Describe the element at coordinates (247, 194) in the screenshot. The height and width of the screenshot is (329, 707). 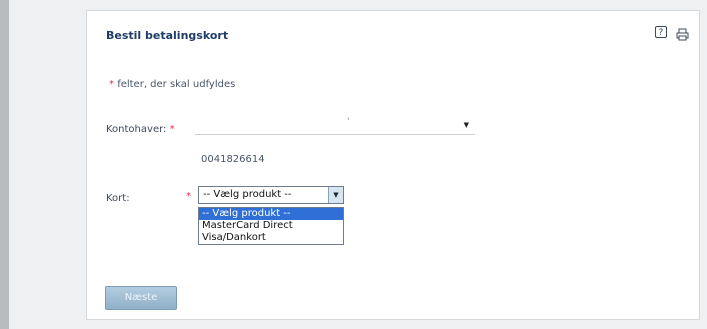
I see `kort-selected-value: -- Vælg produkt --` at that location.